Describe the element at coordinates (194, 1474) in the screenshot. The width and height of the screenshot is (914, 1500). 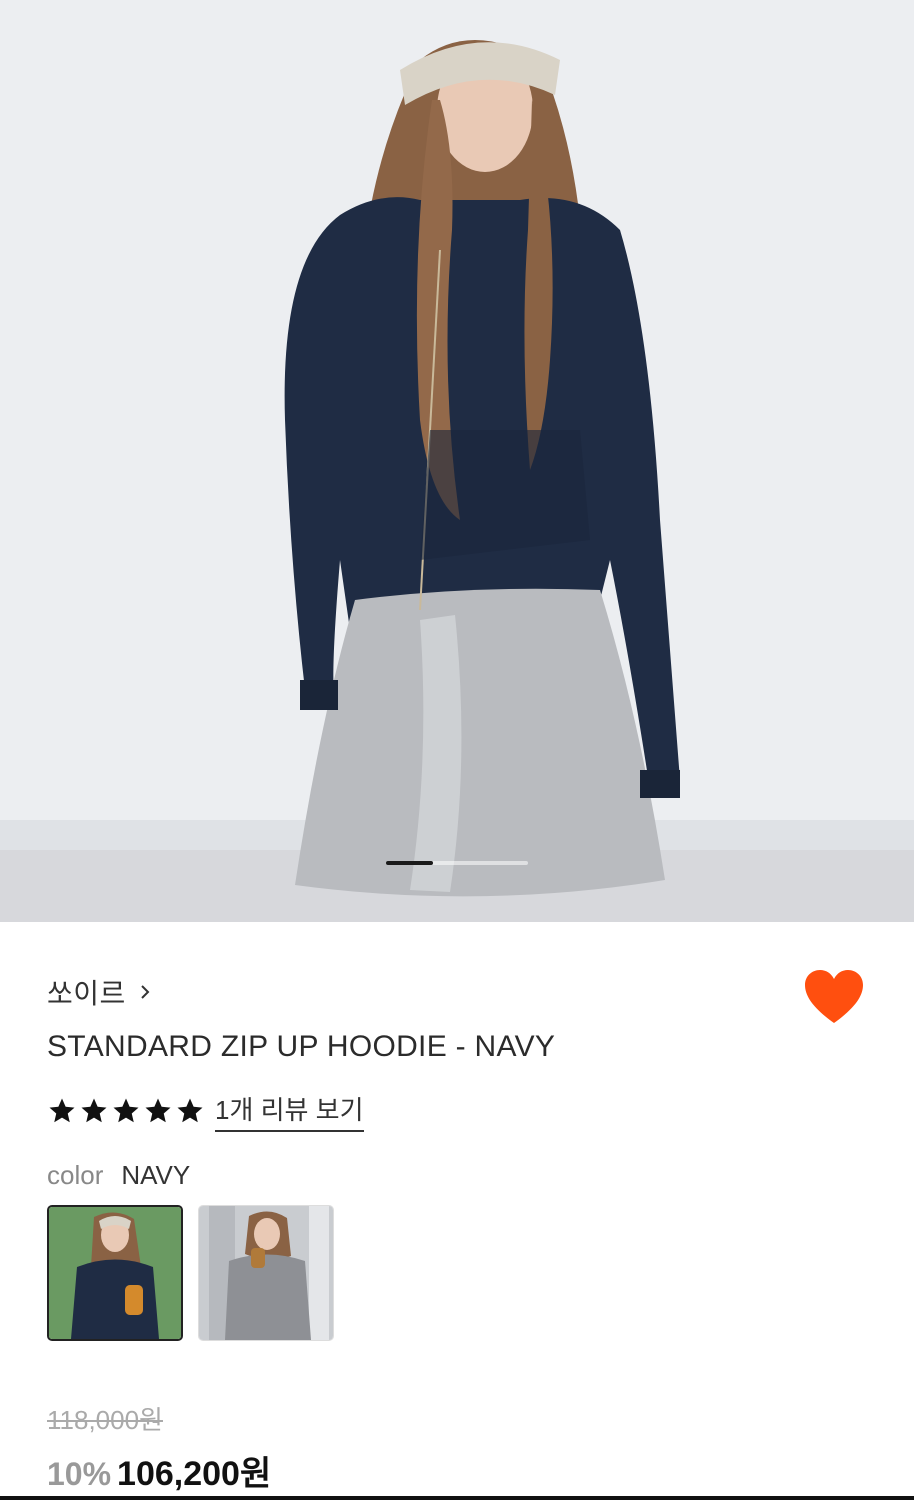
I see `sale-price: 106,200원` at that location.